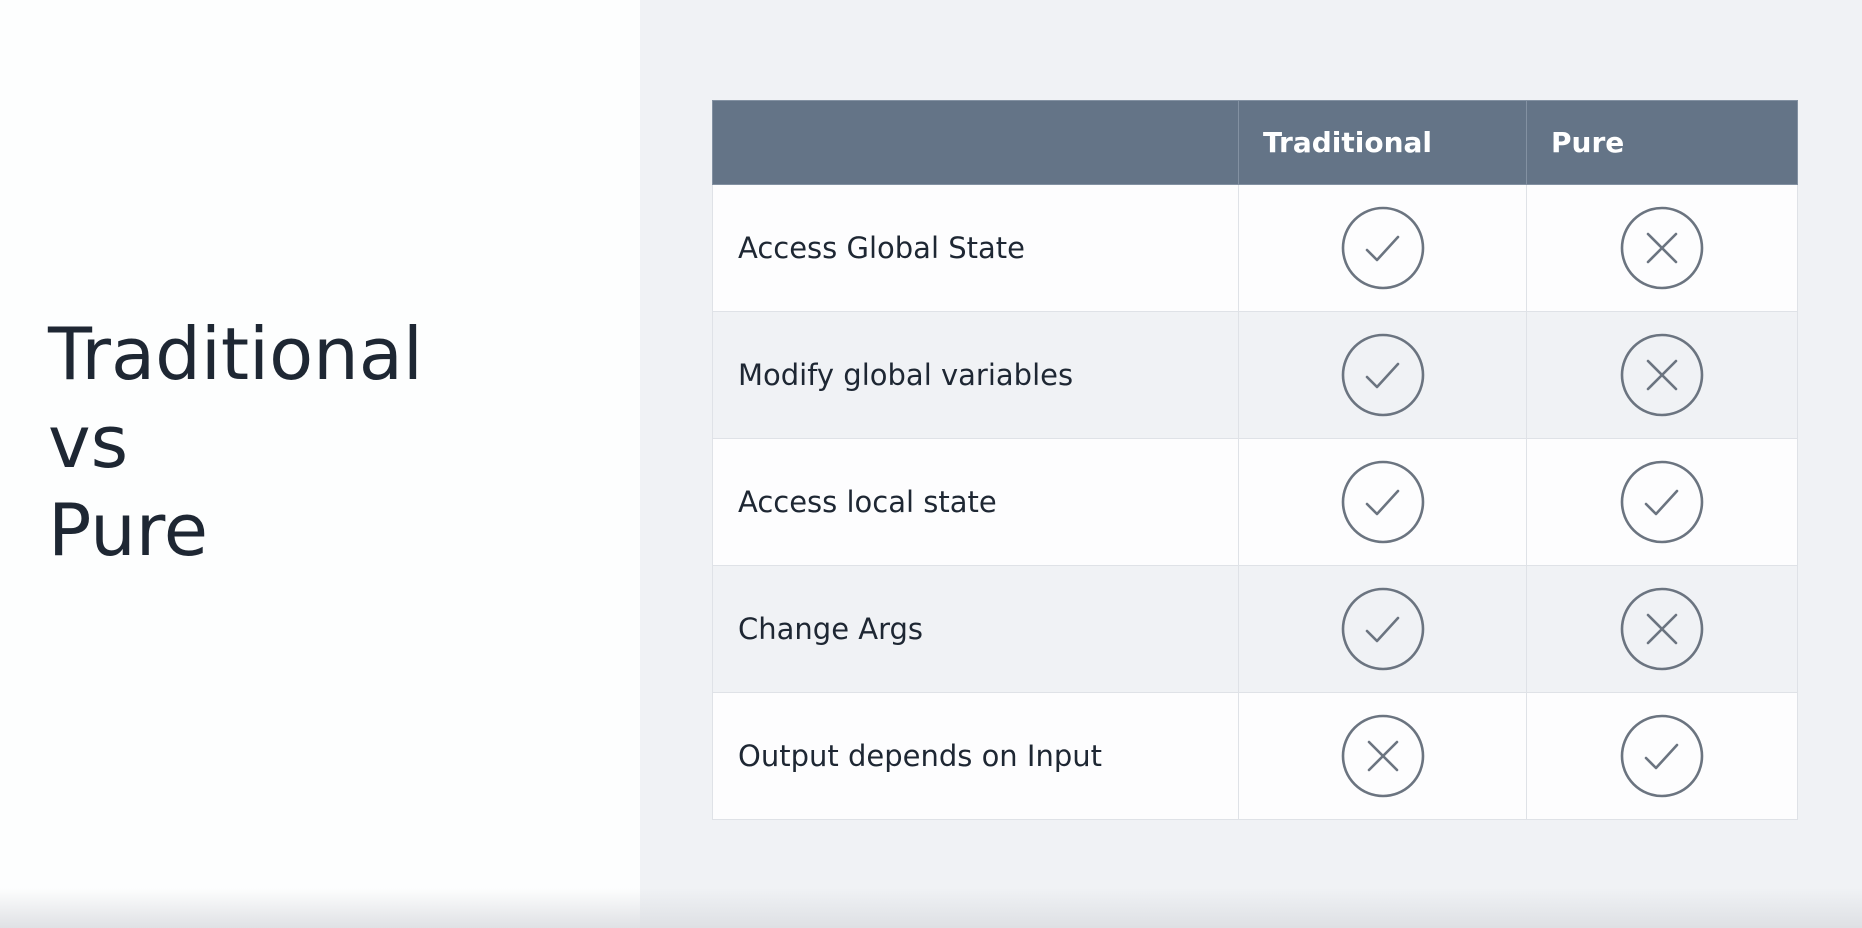 Image resolution: width=1862 pixels, height=928 pixels. What do you see at coordinates (975, 248) in the screenshot?
I see `row-label: Access Global State` at bounding box center [975, 248].